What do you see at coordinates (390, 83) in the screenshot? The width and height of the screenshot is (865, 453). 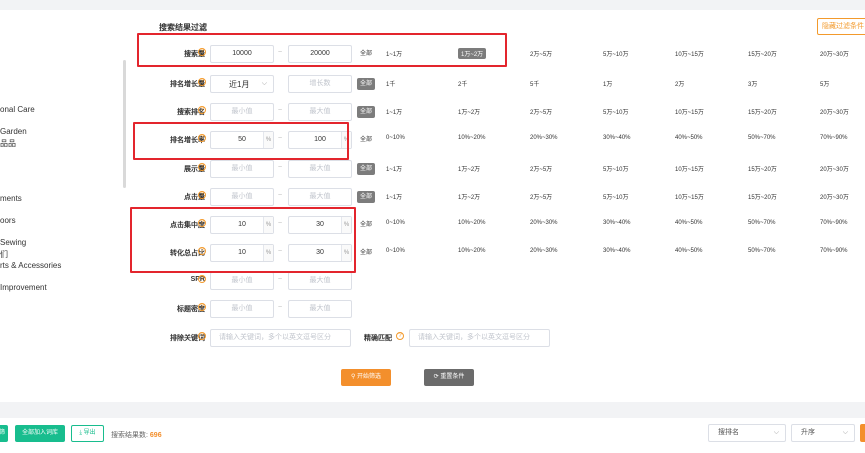 I see `range-option: 1千` at bounding box center [390, 83].